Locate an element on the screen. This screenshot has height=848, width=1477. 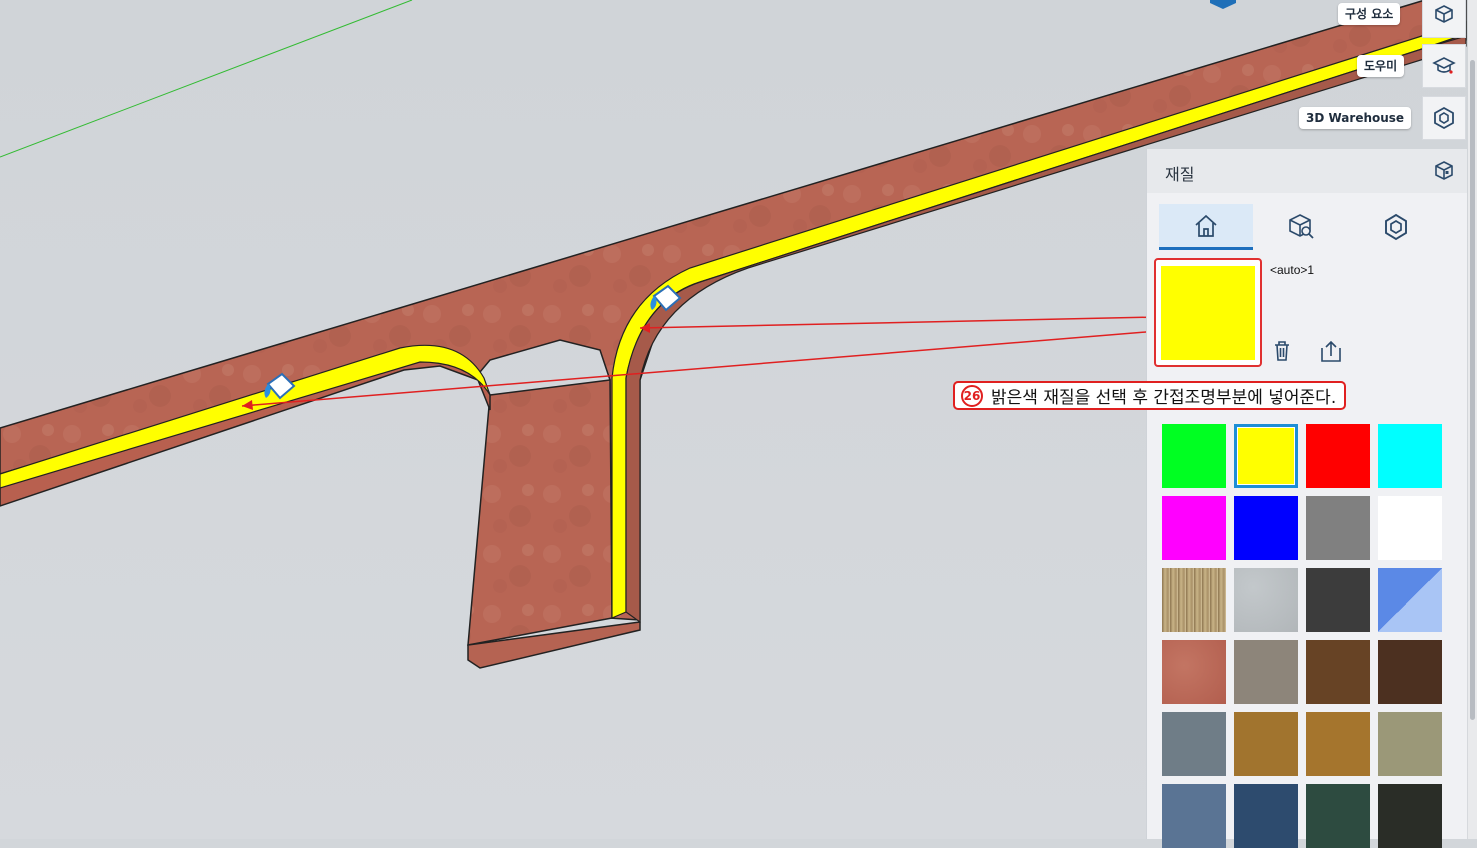
materials-search-icon is located at coordinates (1301, 226).